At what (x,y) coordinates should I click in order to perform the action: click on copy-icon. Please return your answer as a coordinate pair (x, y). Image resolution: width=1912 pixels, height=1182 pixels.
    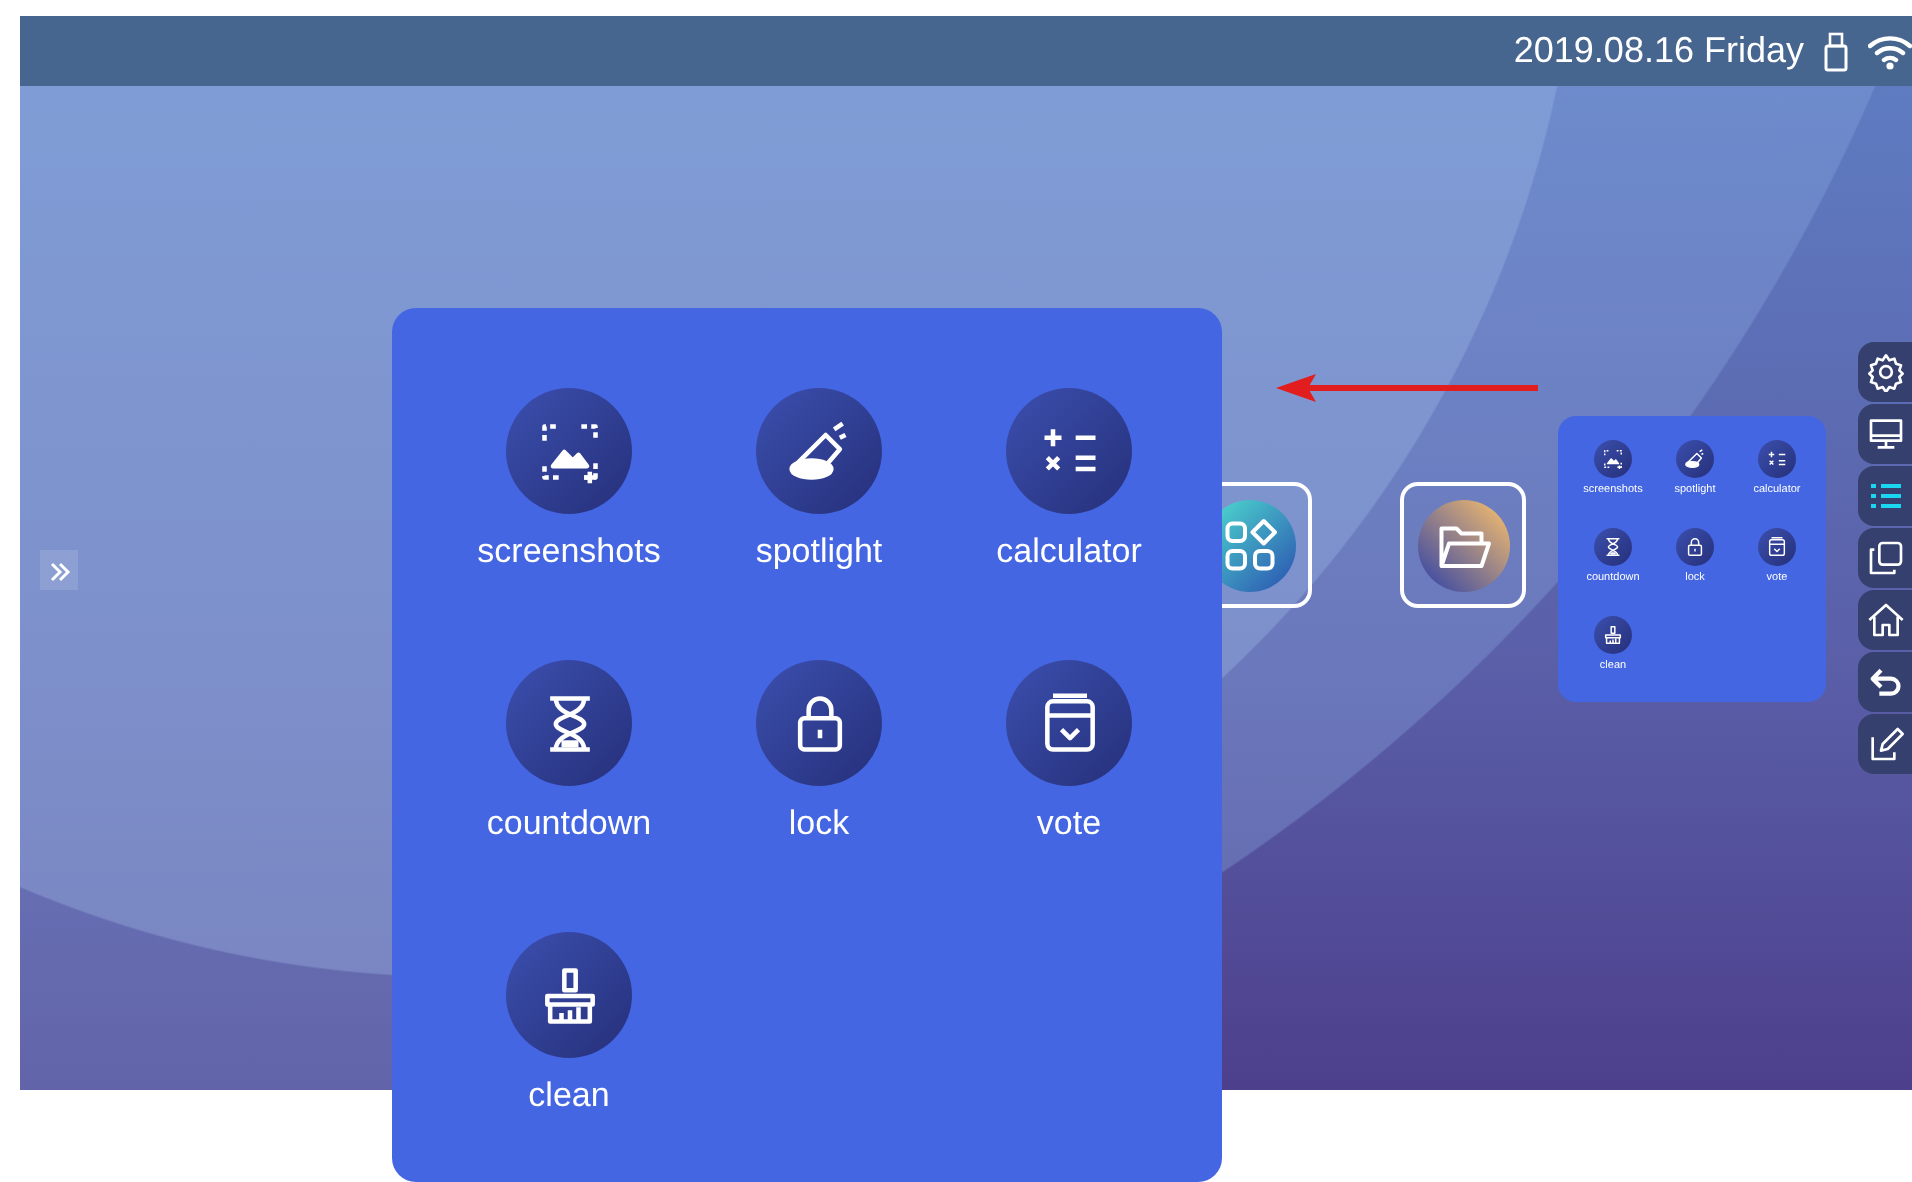
    Looking at the image, I should click on (1885, 558).